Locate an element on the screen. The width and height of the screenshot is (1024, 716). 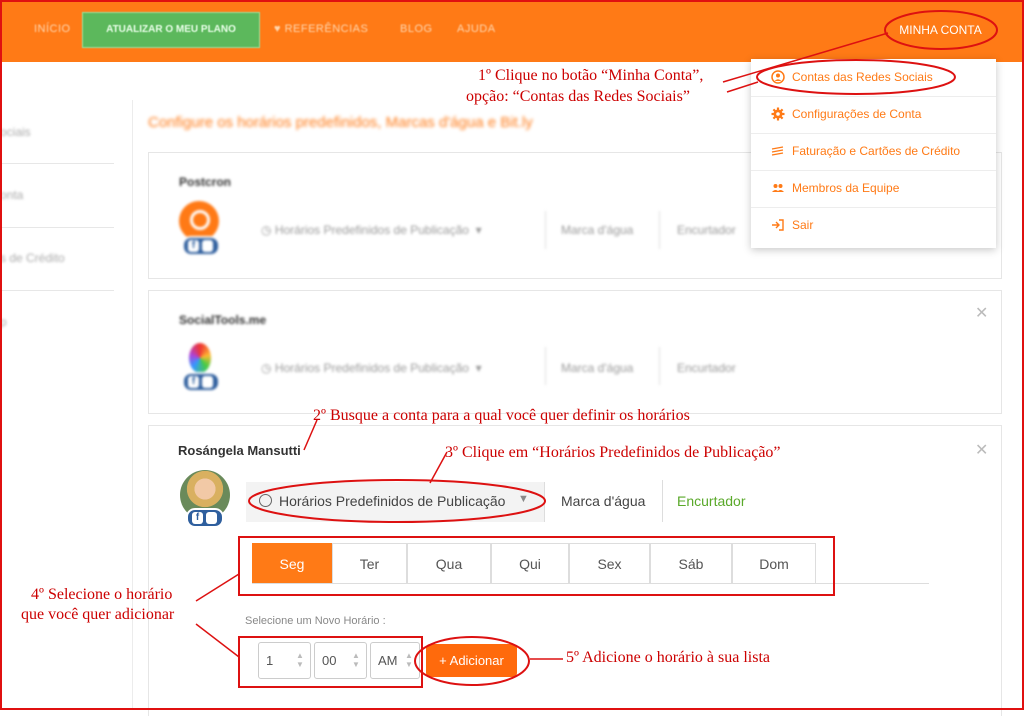
annotation-box-days is located at coordinates (536, 566).